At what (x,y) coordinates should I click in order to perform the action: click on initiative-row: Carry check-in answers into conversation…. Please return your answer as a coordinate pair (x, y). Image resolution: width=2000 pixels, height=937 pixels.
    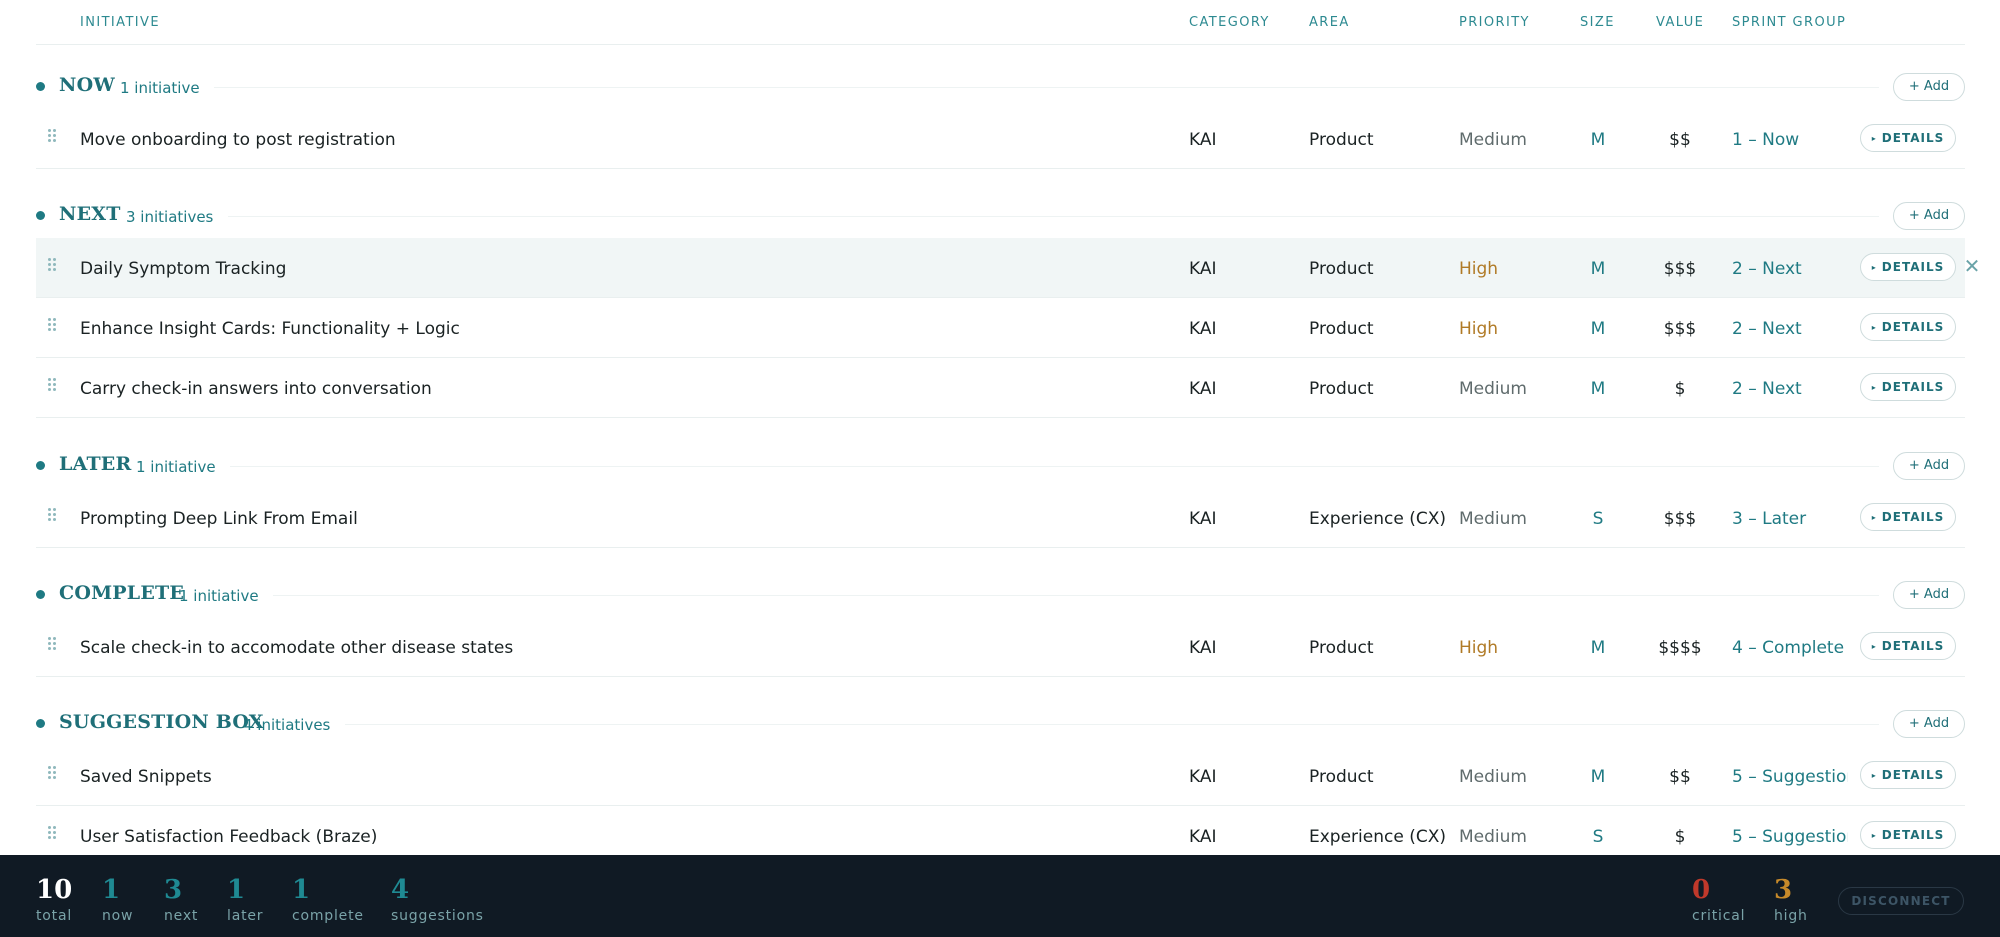
    Looking at the image, I should click on (1000, 388).